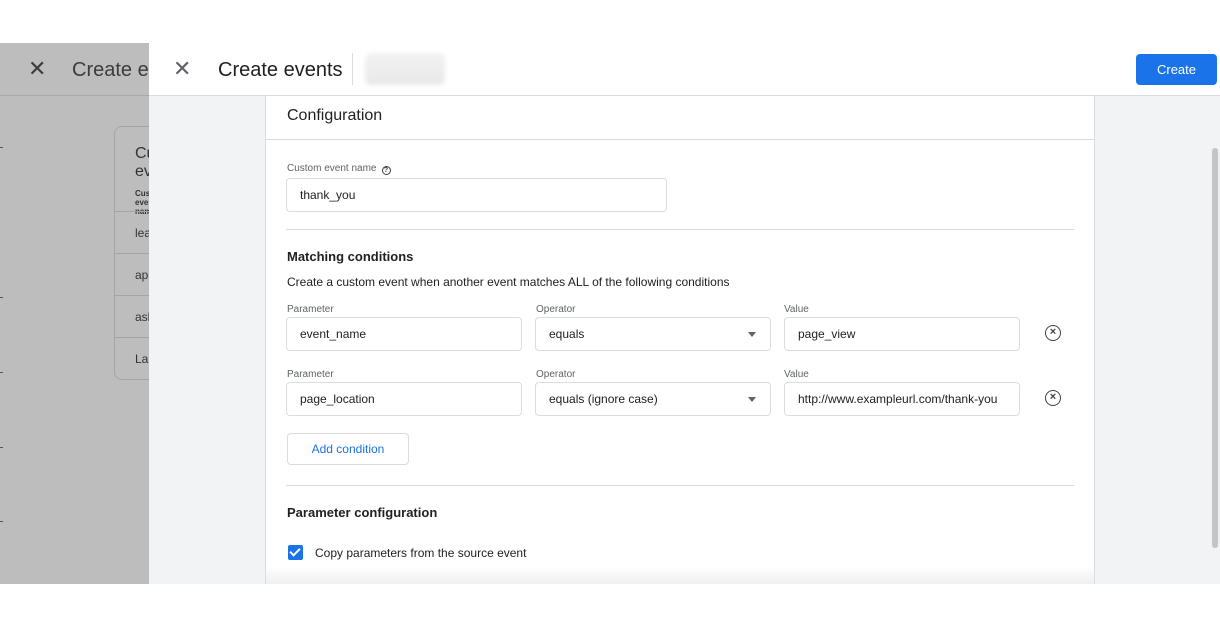  Describe the element at coordinates (132, 358) in the screenshot. I see `background-row: Landing` at that location.